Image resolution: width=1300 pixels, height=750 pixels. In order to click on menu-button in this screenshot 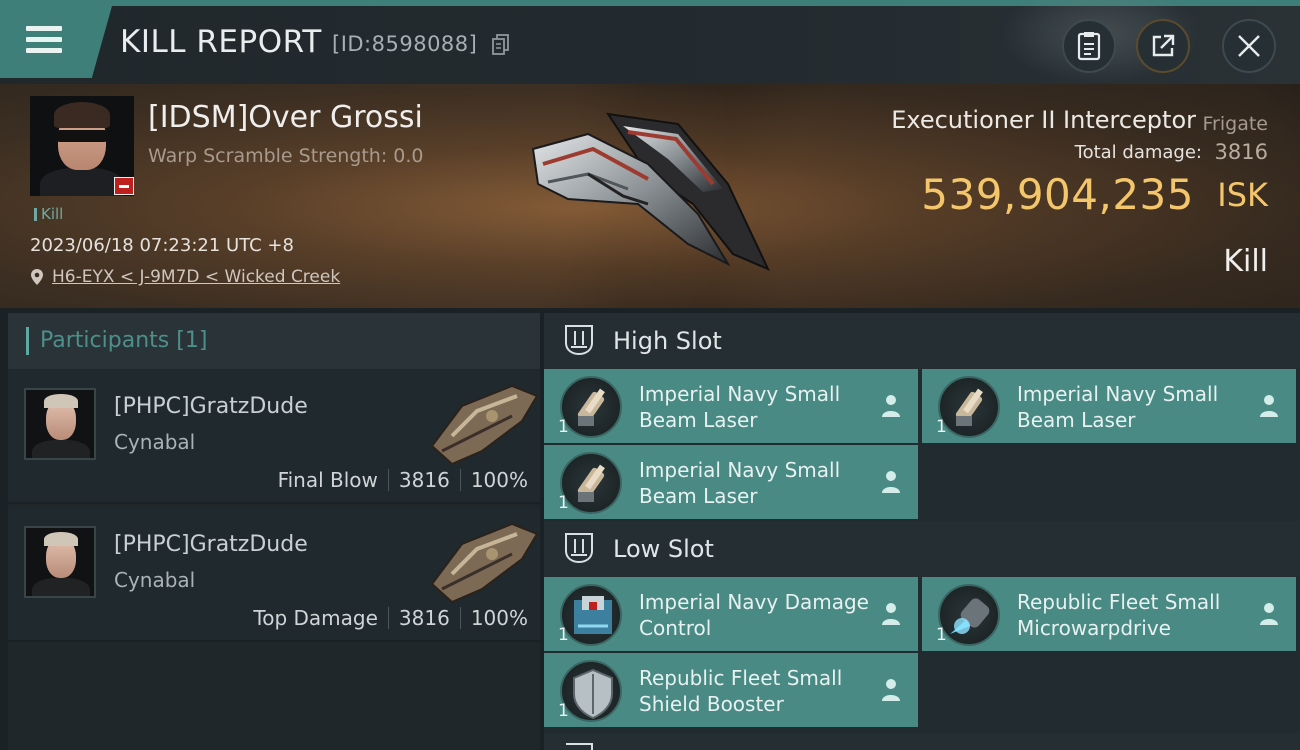, I will do `click(56, 42)`.